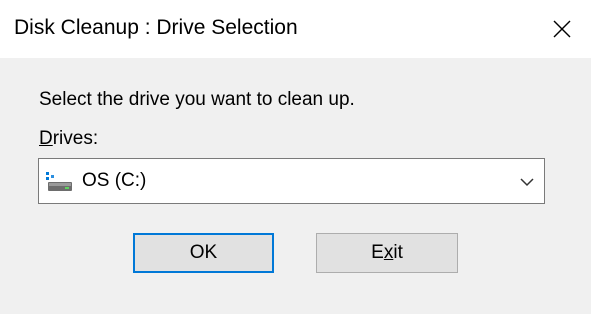  I want to click on close-button, so click(562, 29).